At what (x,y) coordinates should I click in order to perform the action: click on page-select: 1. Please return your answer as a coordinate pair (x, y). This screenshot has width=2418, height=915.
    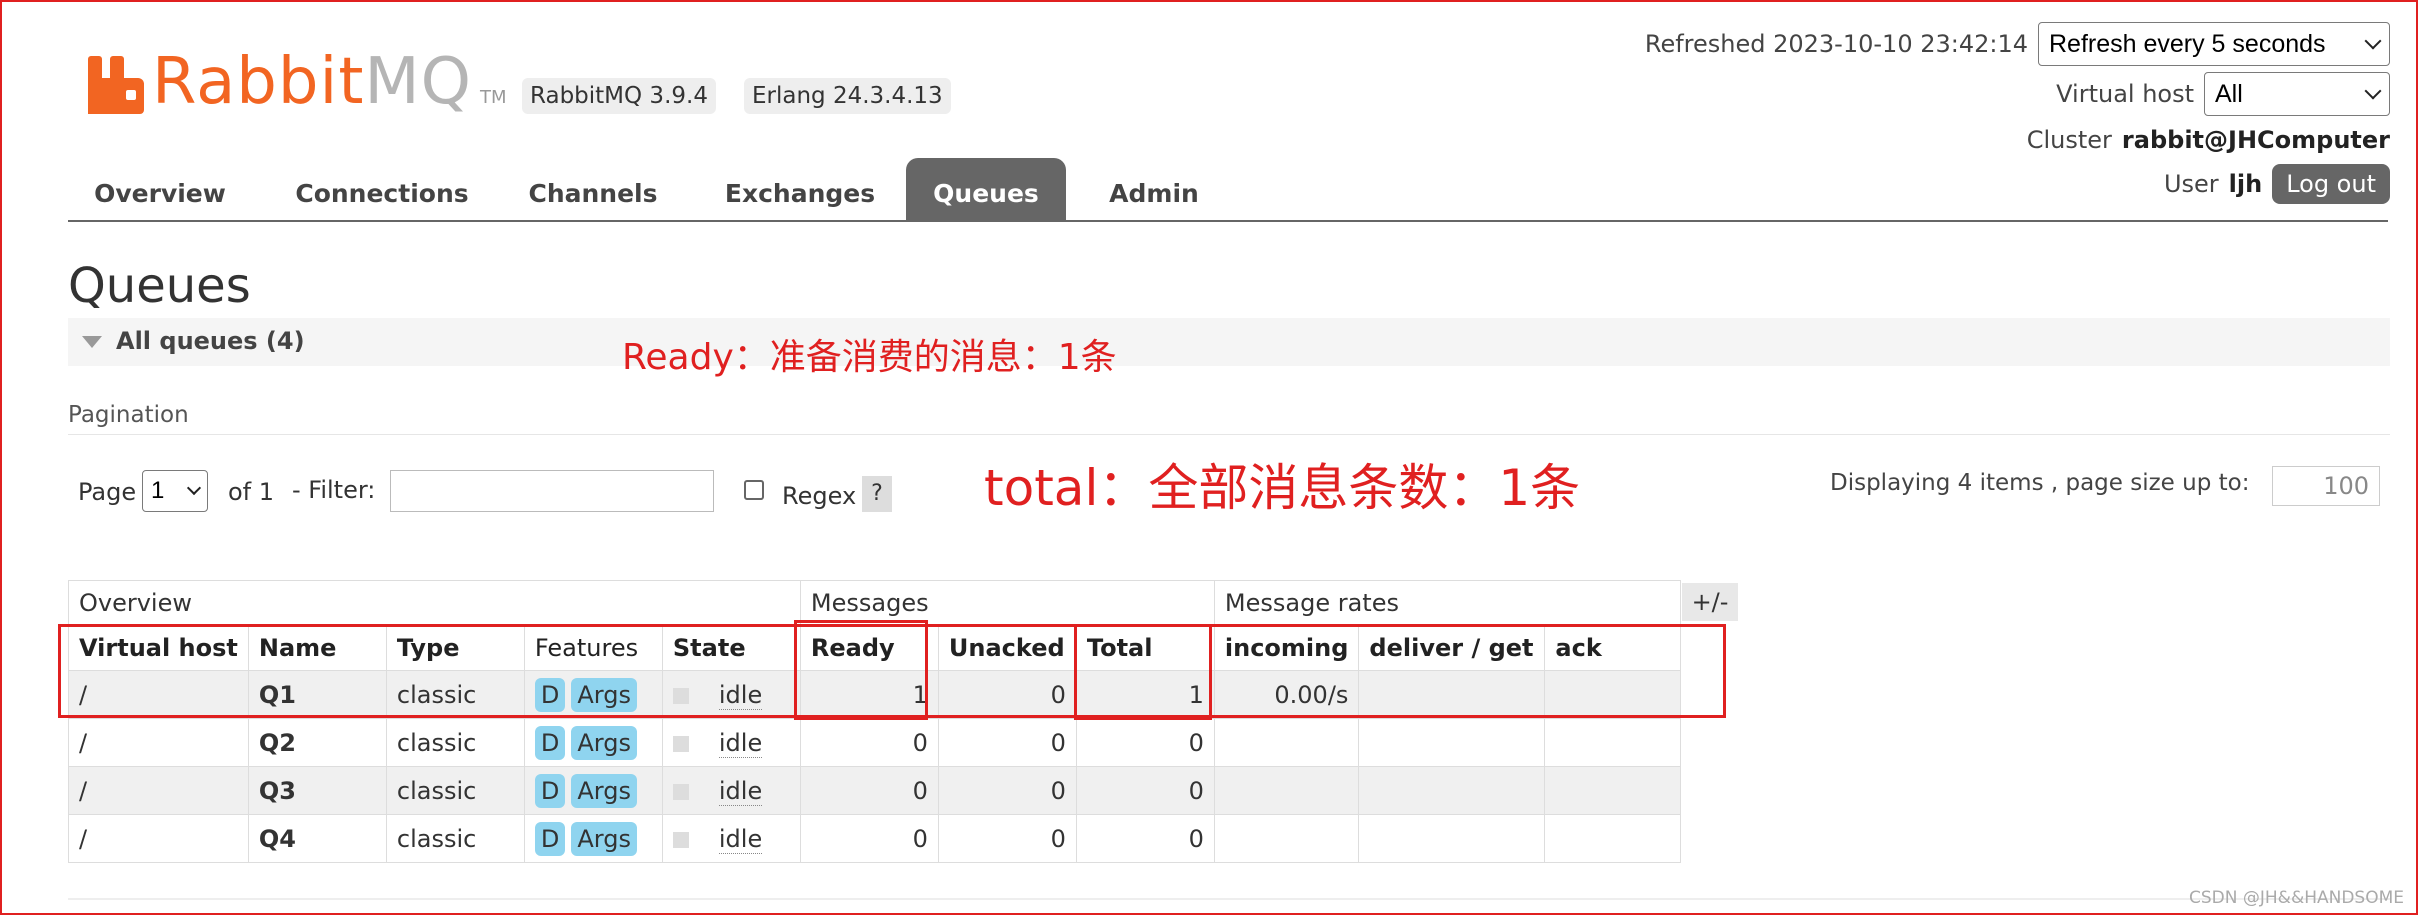
    Looking at the image, I should click on (175, 491).